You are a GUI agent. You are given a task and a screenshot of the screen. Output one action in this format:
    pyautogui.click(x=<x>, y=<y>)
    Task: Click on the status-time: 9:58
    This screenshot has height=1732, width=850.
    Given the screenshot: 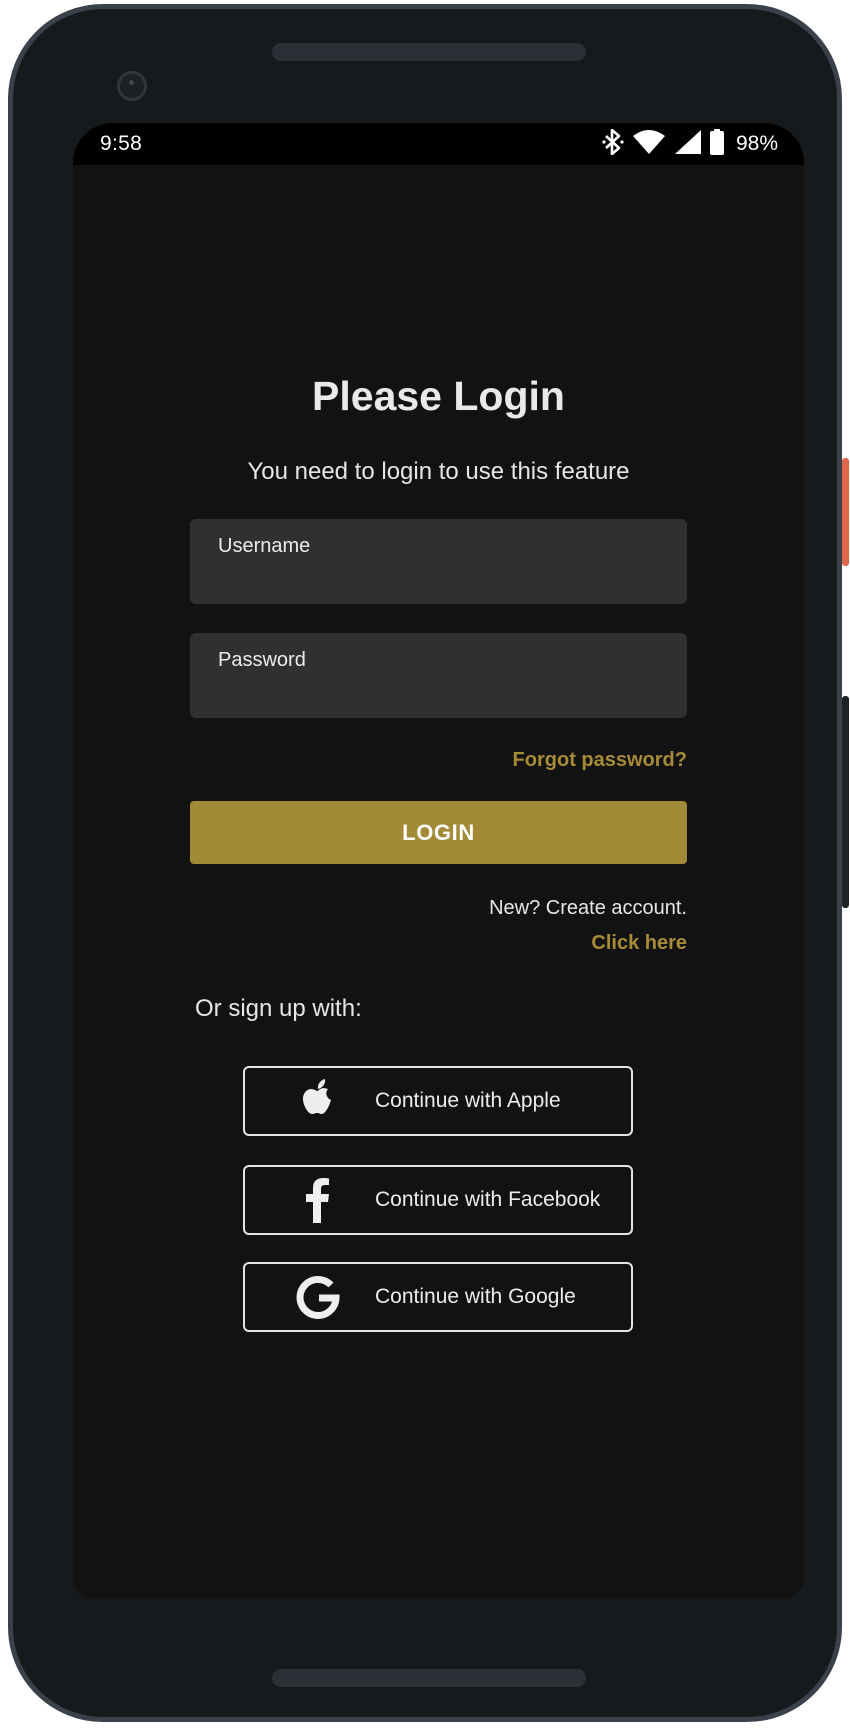 What is the action you would take?
    pyautogui.click(x=121, y=143)
    